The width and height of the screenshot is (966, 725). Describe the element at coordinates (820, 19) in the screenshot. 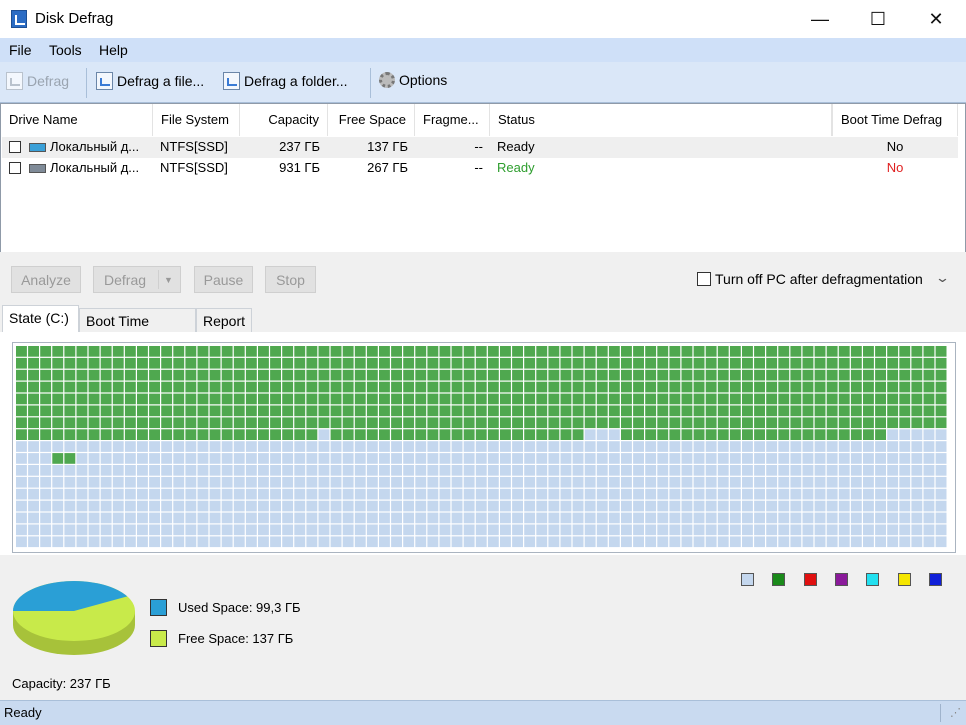

I see `minimize-button: —` at that location.